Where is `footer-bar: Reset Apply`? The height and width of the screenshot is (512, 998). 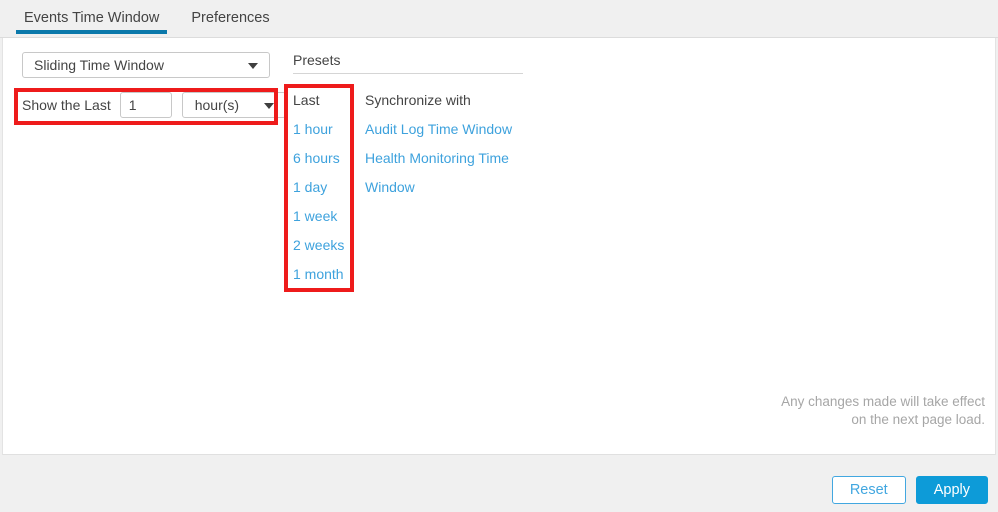
footer-bar: Reset Apply is located at coordinates (499, 484).